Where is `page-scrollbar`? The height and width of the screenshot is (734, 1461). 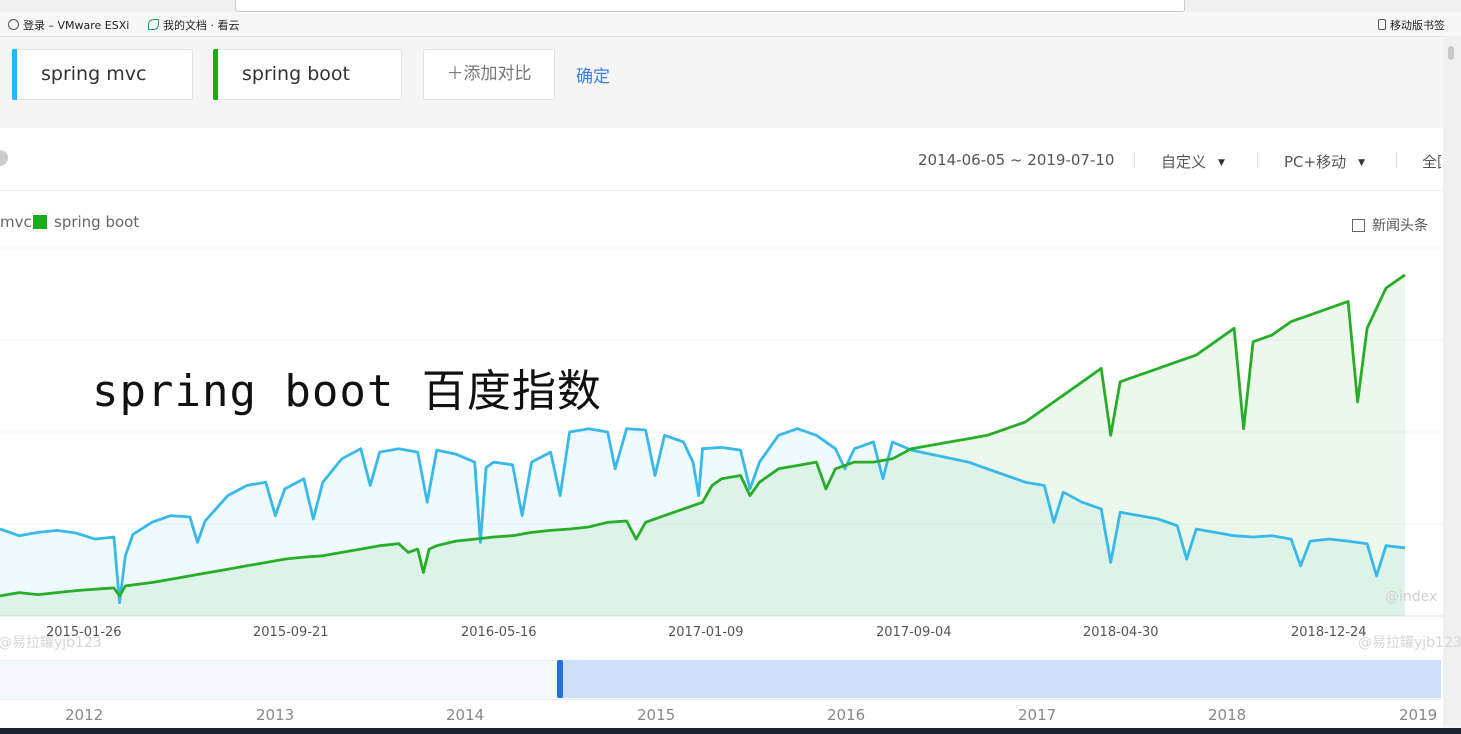 page-scrollbar is located at coordinates (1452, 381).